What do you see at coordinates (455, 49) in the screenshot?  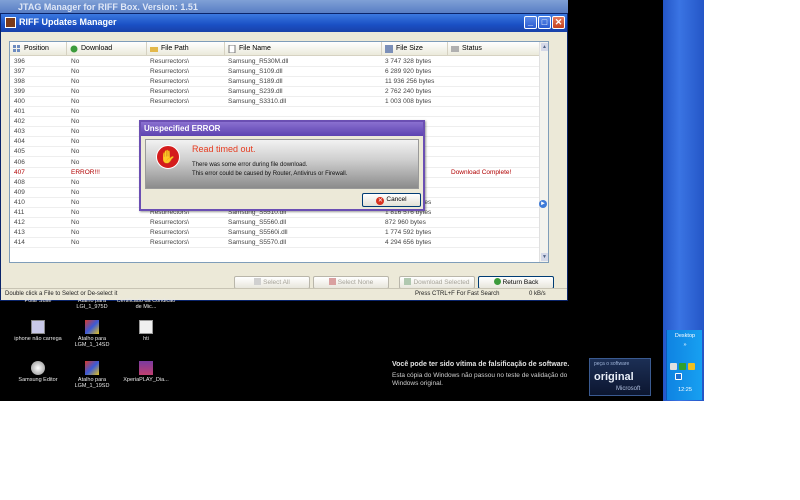 I see `status-icon` at bounding box center [455, 49].